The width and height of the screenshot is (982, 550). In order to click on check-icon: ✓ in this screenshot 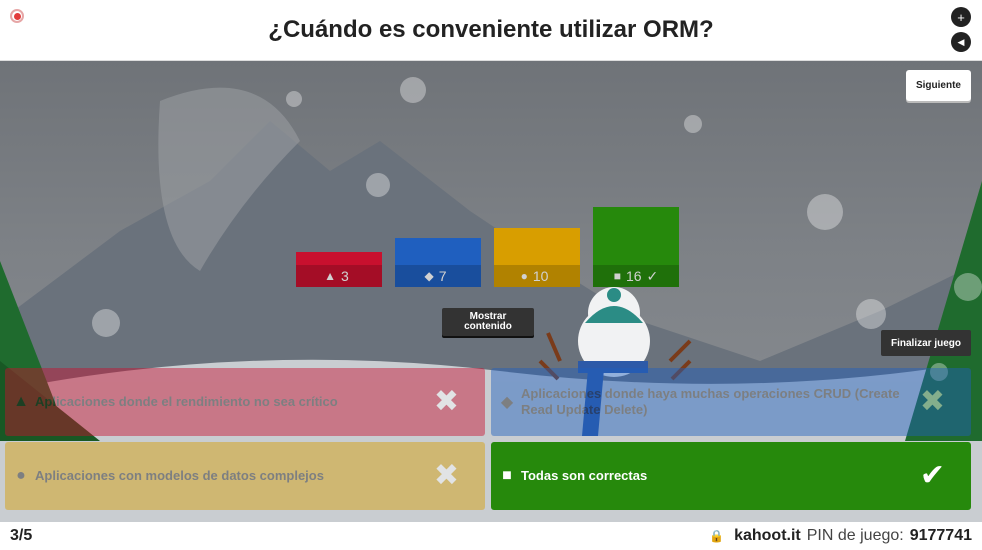, I will do `click(652, 275)`.